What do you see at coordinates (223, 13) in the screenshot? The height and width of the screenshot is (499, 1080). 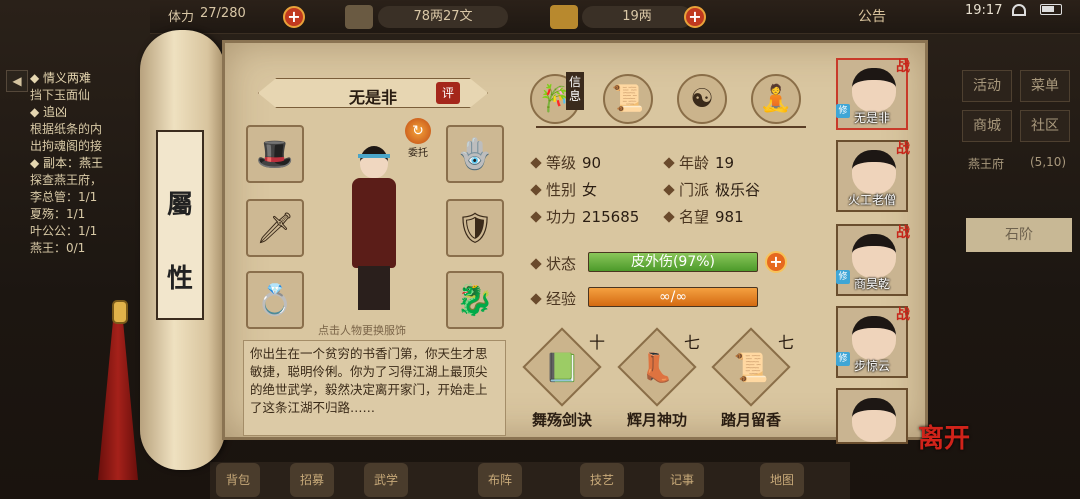 I see `stamina-value: 27/280` at bounding box center [223, 13].